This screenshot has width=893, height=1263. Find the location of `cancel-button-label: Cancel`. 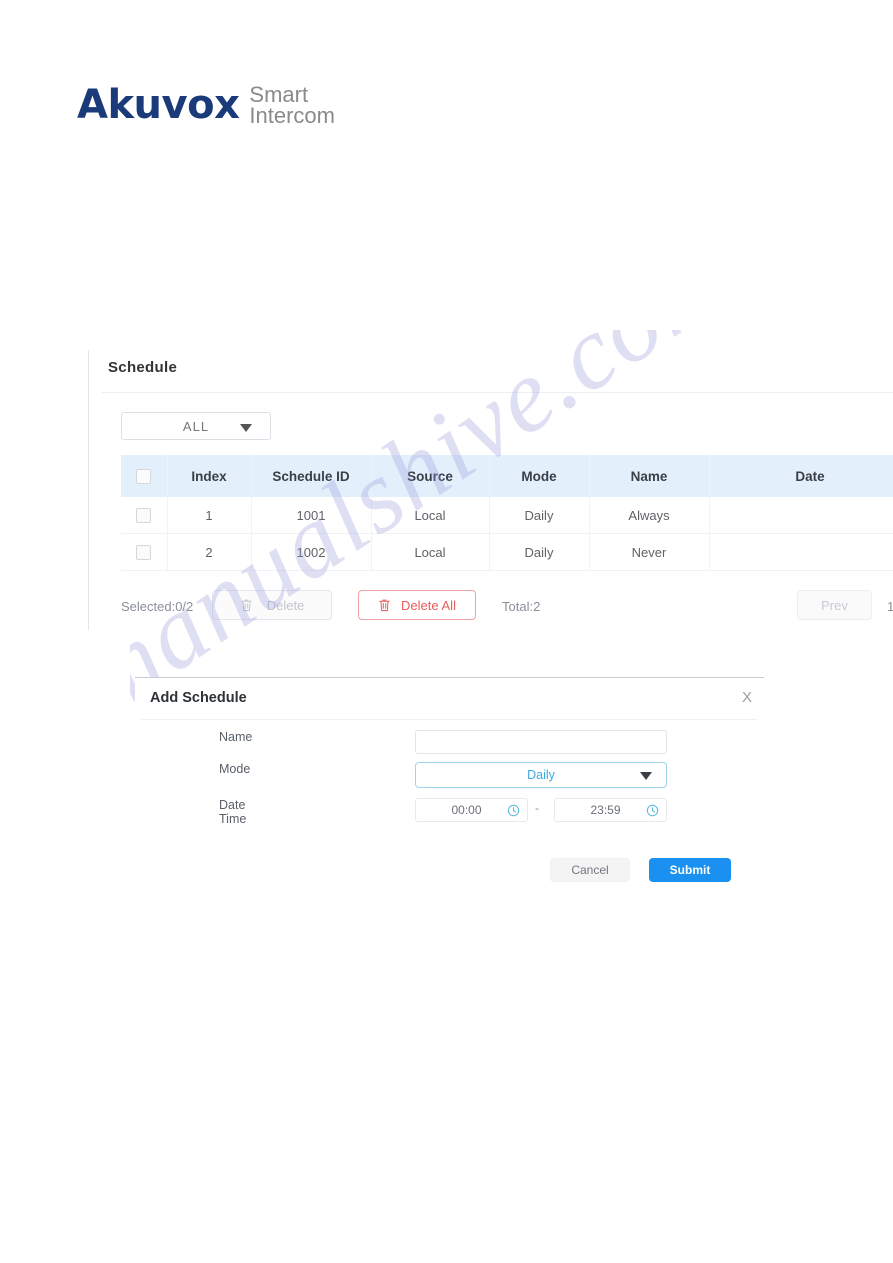

cancel-button-label: Cancel is located at coordinates (590, 870).